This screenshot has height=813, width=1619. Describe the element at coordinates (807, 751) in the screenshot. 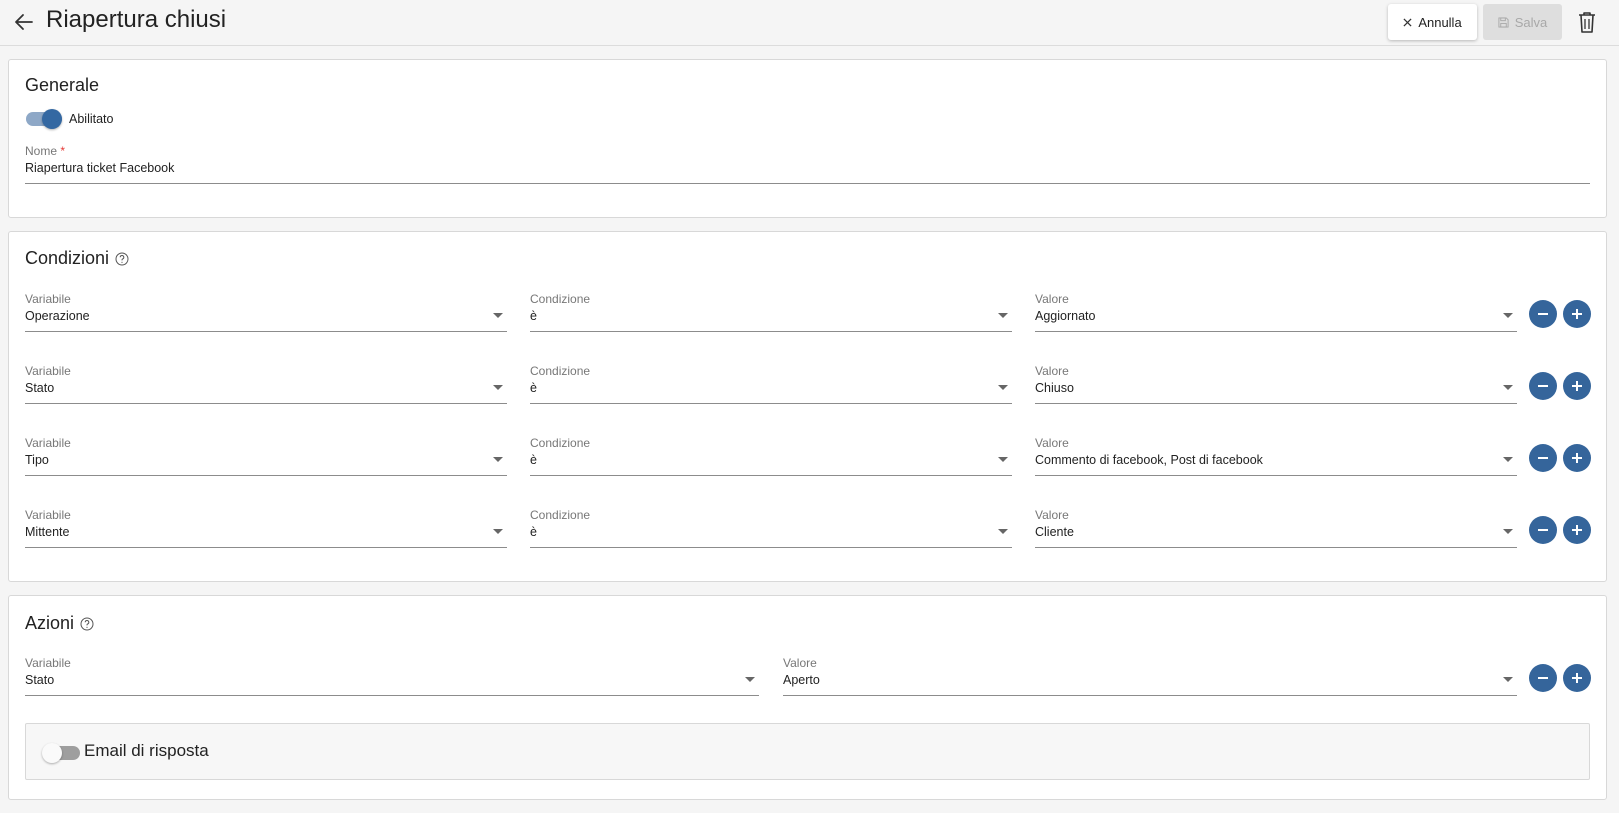

I see `email-reply-panel: Email di risposta` at that location.